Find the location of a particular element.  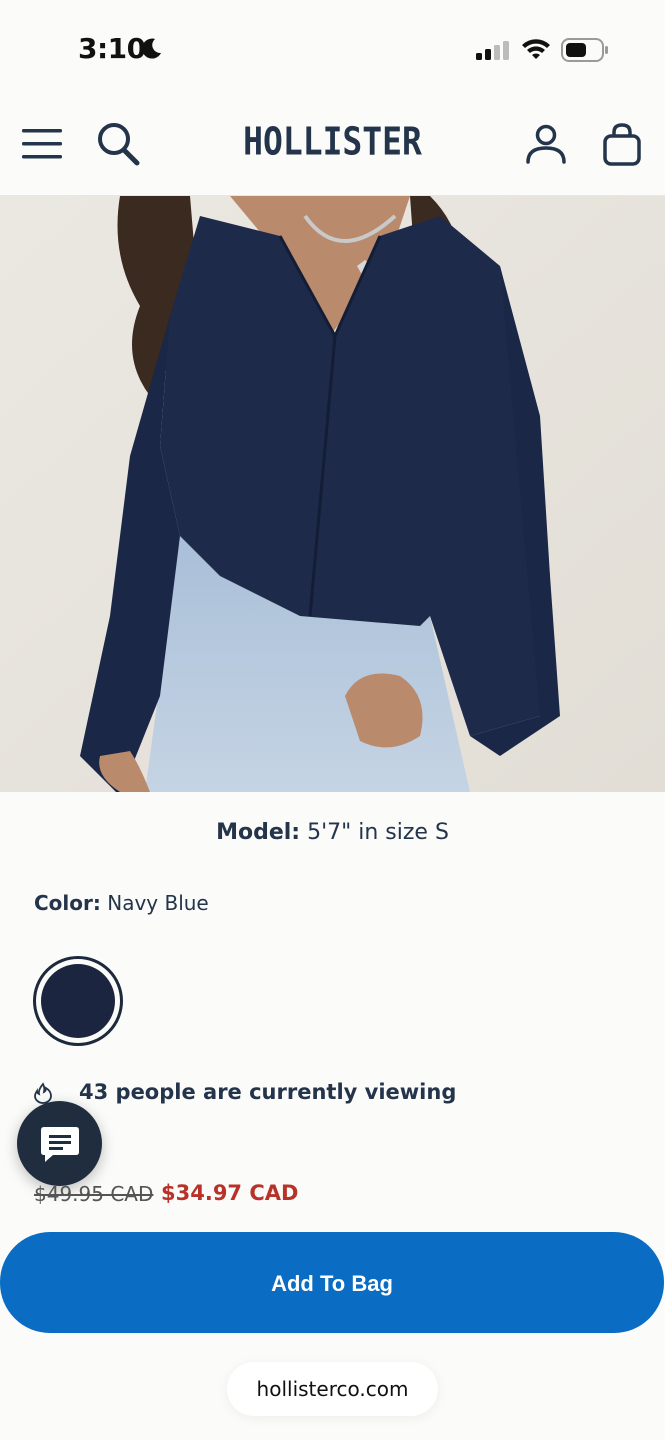

wifi-icon is located at coordinates (536, 49).